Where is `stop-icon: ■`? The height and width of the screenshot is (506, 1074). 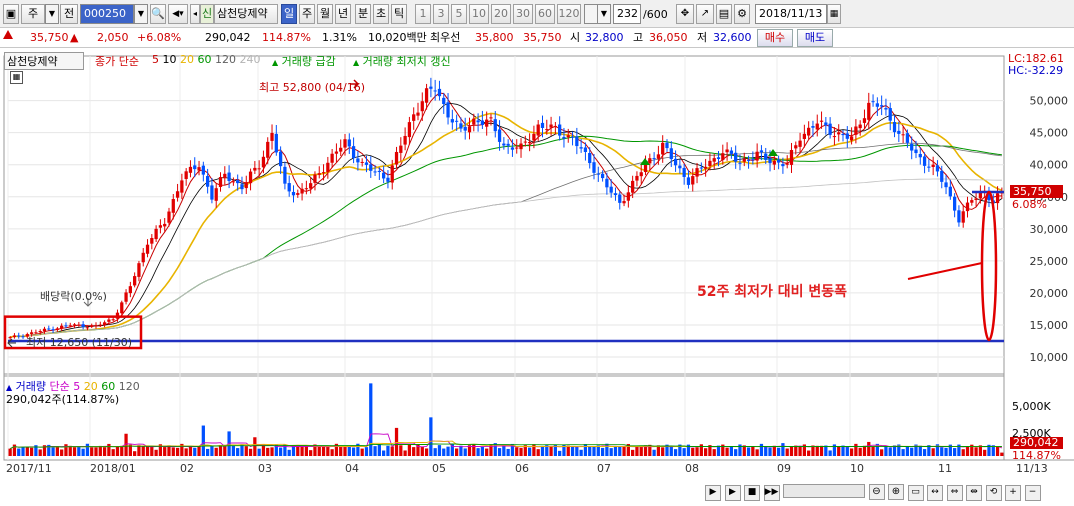 stop-icon: ■ is located at coordinates (752, 493).